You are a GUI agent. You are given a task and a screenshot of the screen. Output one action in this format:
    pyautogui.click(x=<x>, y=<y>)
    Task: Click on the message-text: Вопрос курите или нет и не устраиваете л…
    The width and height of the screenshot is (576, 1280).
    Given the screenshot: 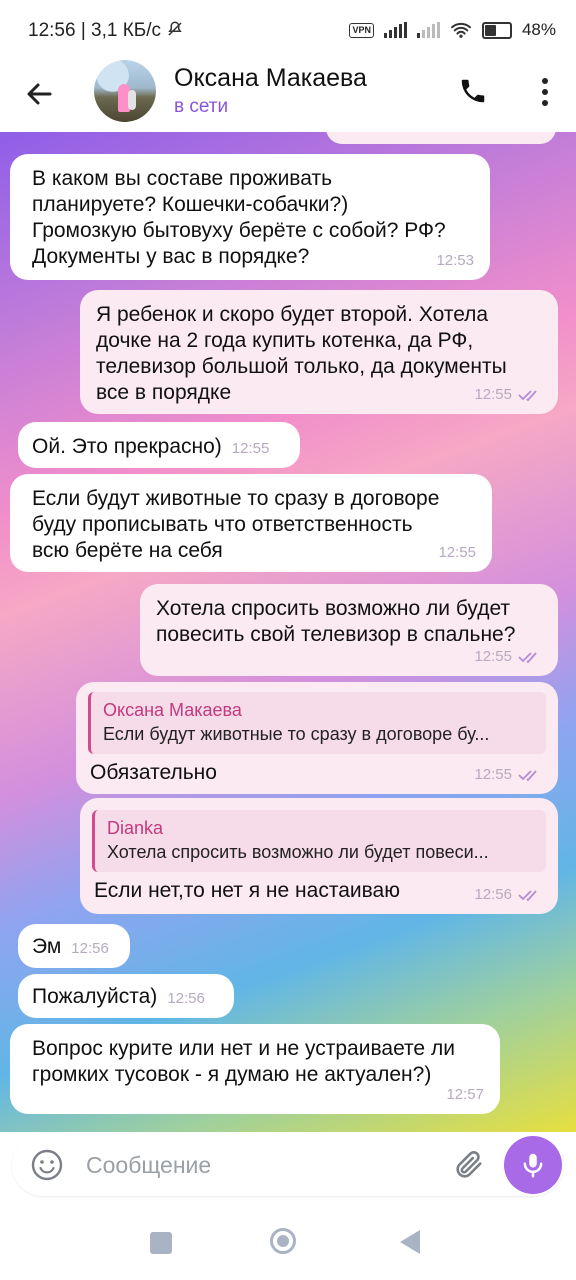 What is the action you would take?
    pyautogui.click(x=243, y=1061)
    